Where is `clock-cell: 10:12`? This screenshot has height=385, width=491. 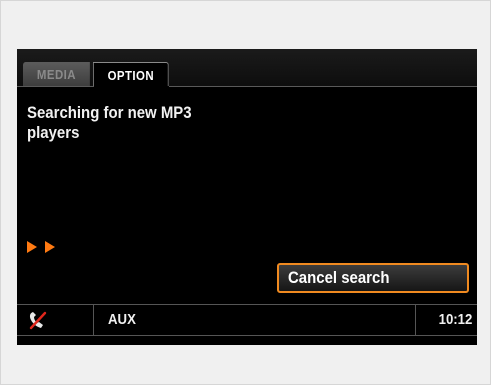 clock-cell: 10:12 is located at coordinates (446, 320).